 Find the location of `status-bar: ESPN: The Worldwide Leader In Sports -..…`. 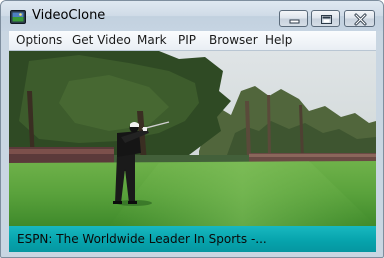

status-bar: ESPN: The Worldwide Leader In Sports -..… is located at coordinates (192, 239).